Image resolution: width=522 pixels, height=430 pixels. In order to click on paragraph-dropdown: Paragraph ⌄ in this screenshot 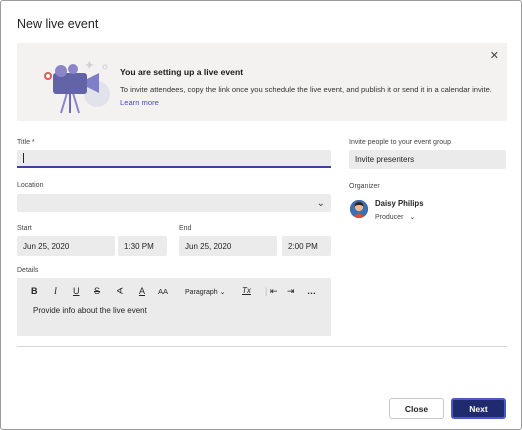, I will do `click(205, 292)`.